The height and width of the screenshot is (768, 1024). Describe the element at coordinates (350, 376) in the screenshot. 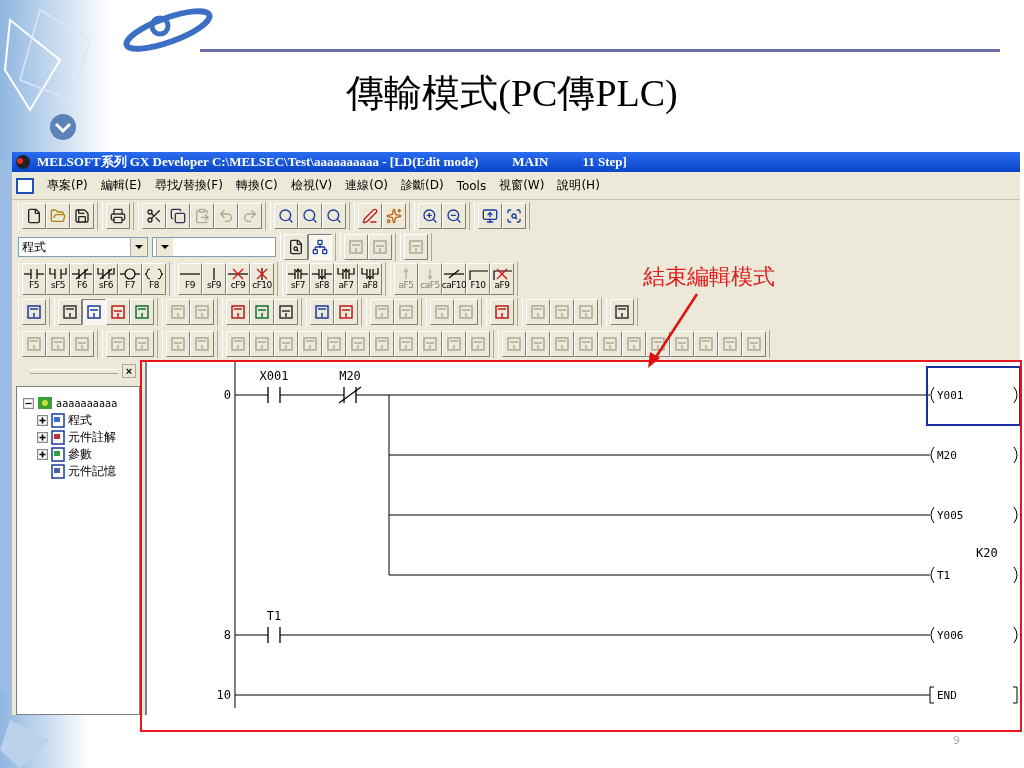

I see `device-label: M20` at that location.